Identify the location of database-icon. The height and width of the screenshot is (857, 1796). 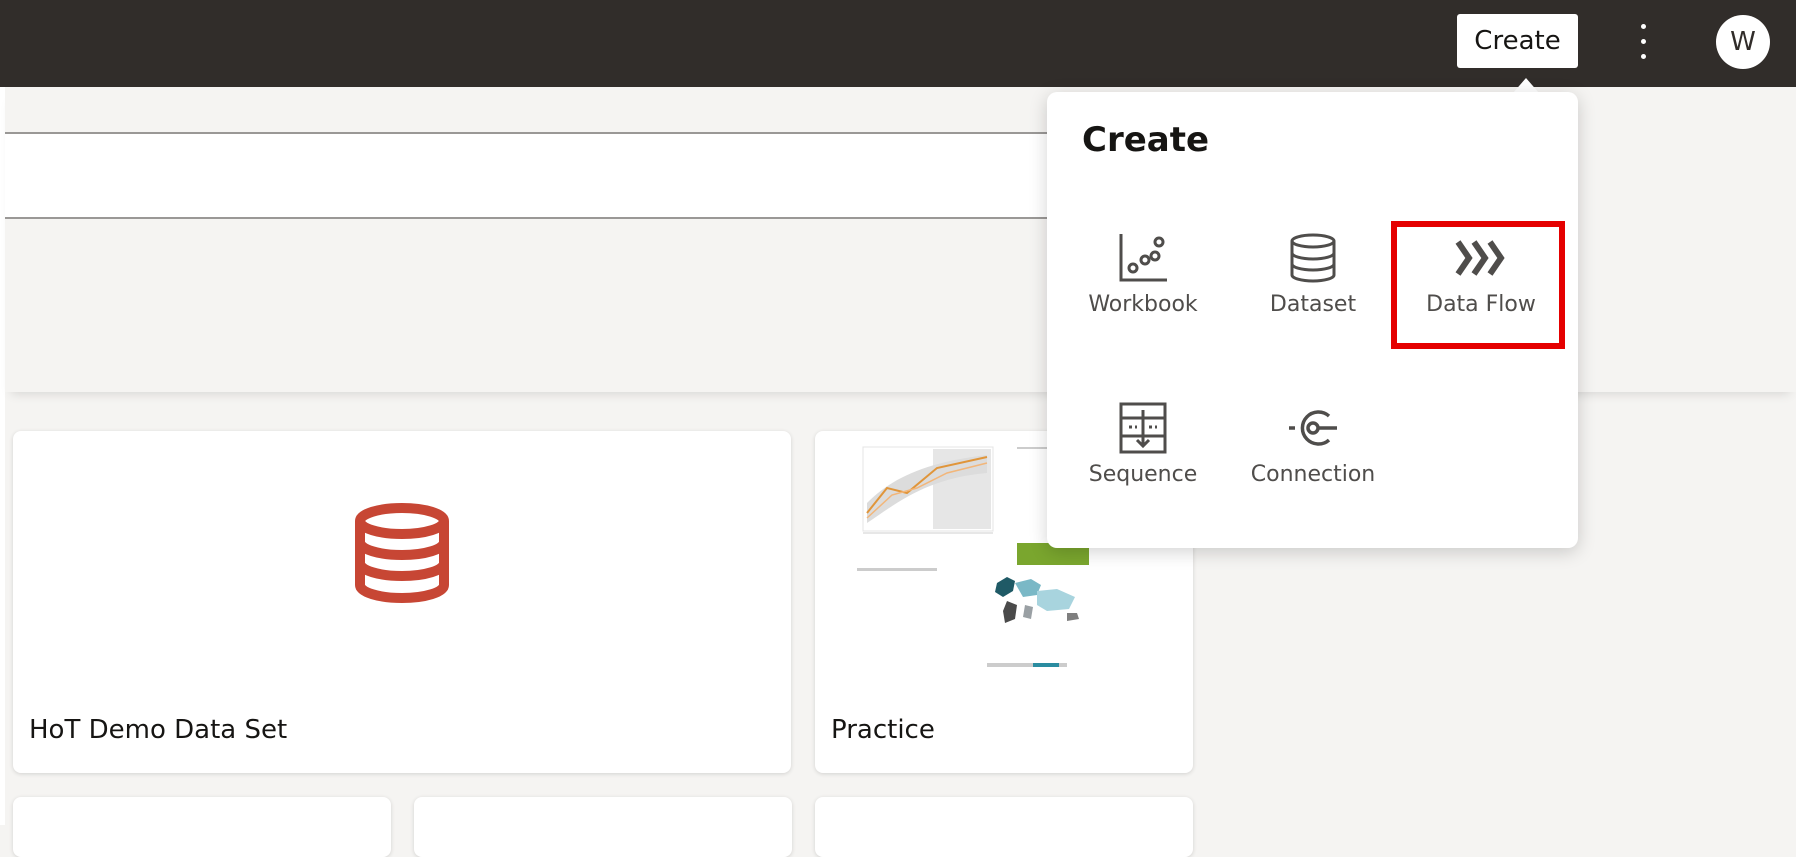
(402, 553).